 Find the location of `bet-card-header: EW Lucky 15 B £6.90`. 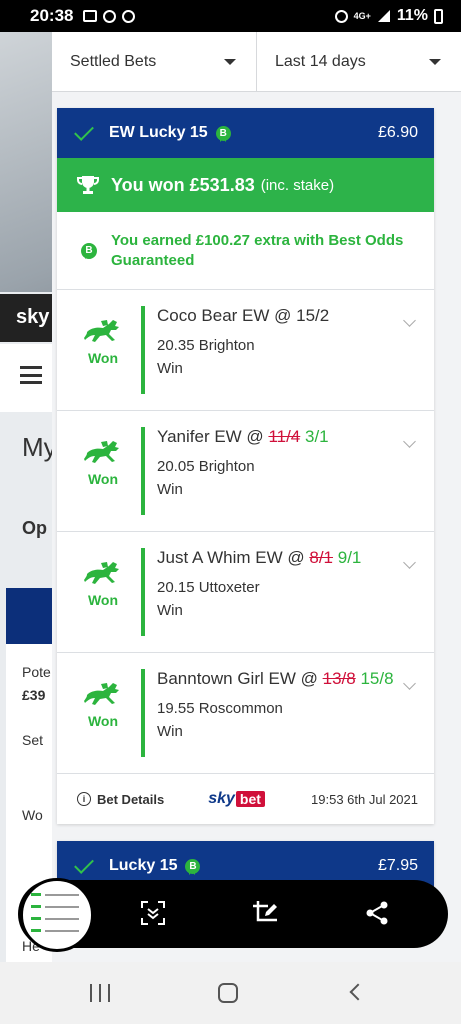

bet-card-header: EW Lucky 15 B £6.90 is located at coordinates (245, 133).